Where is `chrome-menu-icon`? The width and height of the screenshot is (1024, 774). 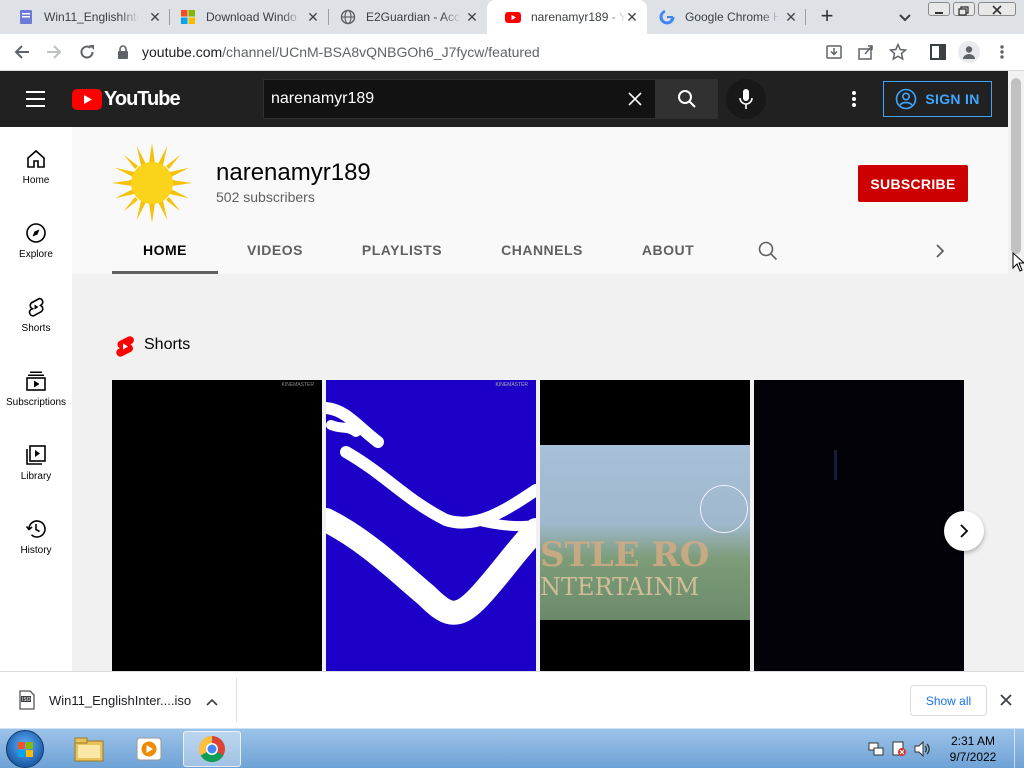
chrome-menu-icon is located at coordinates (1002, 52).